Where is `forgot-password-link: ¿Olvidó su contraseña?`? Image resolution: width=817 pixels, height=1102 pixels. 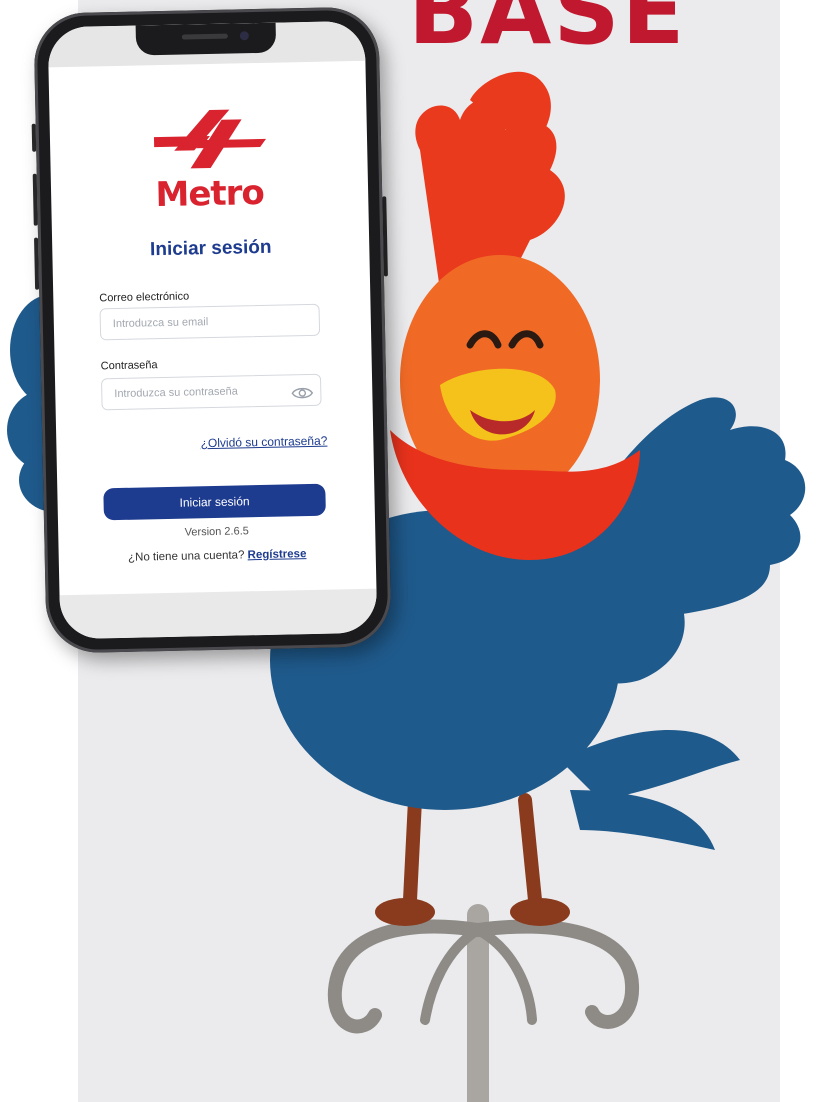
forgot-password-link: ¿Olvidó su contraseña? is located at coordinates (263, 442).